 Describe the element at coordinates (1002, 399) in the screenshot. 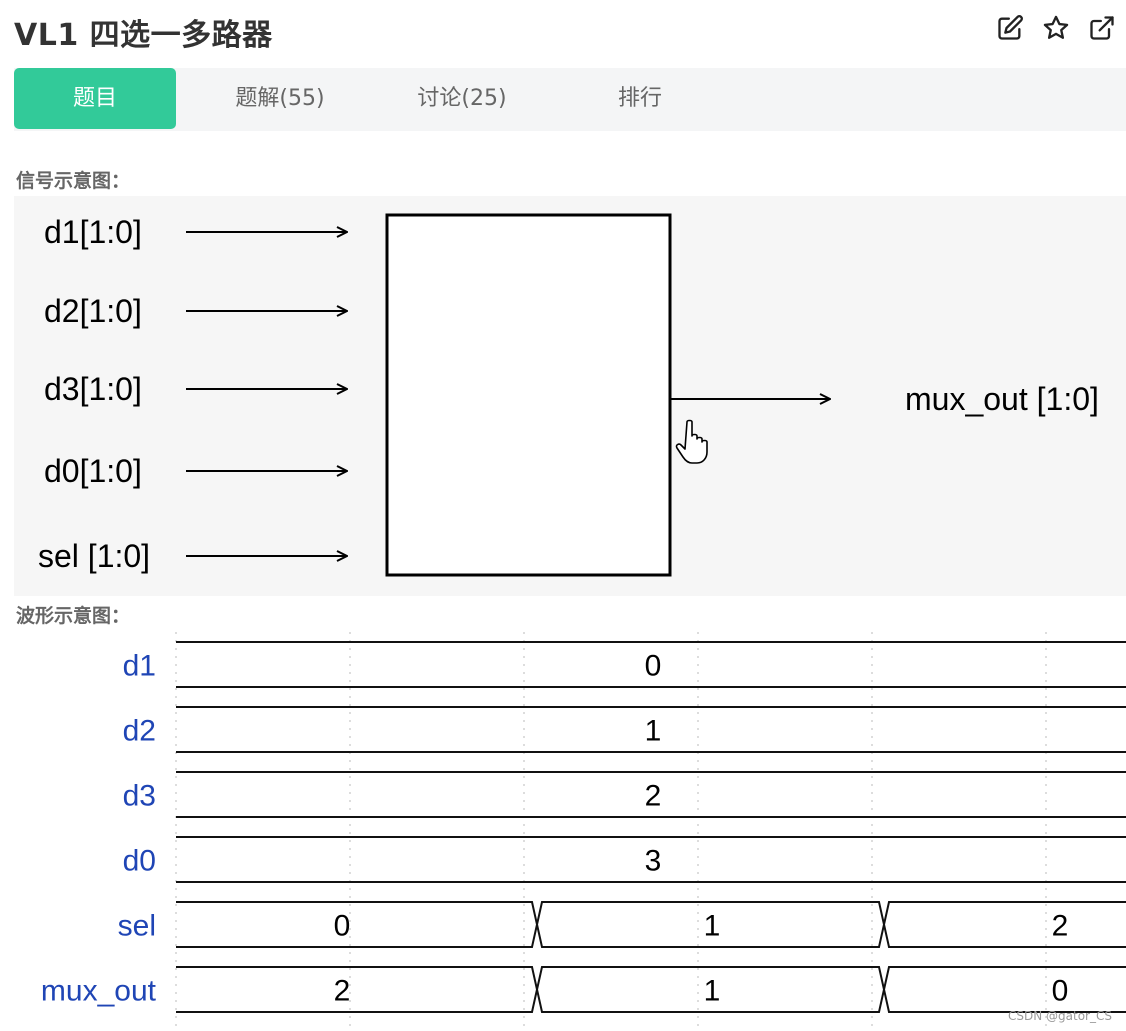

I see `output-label: mux_out [1:0]` at that location.